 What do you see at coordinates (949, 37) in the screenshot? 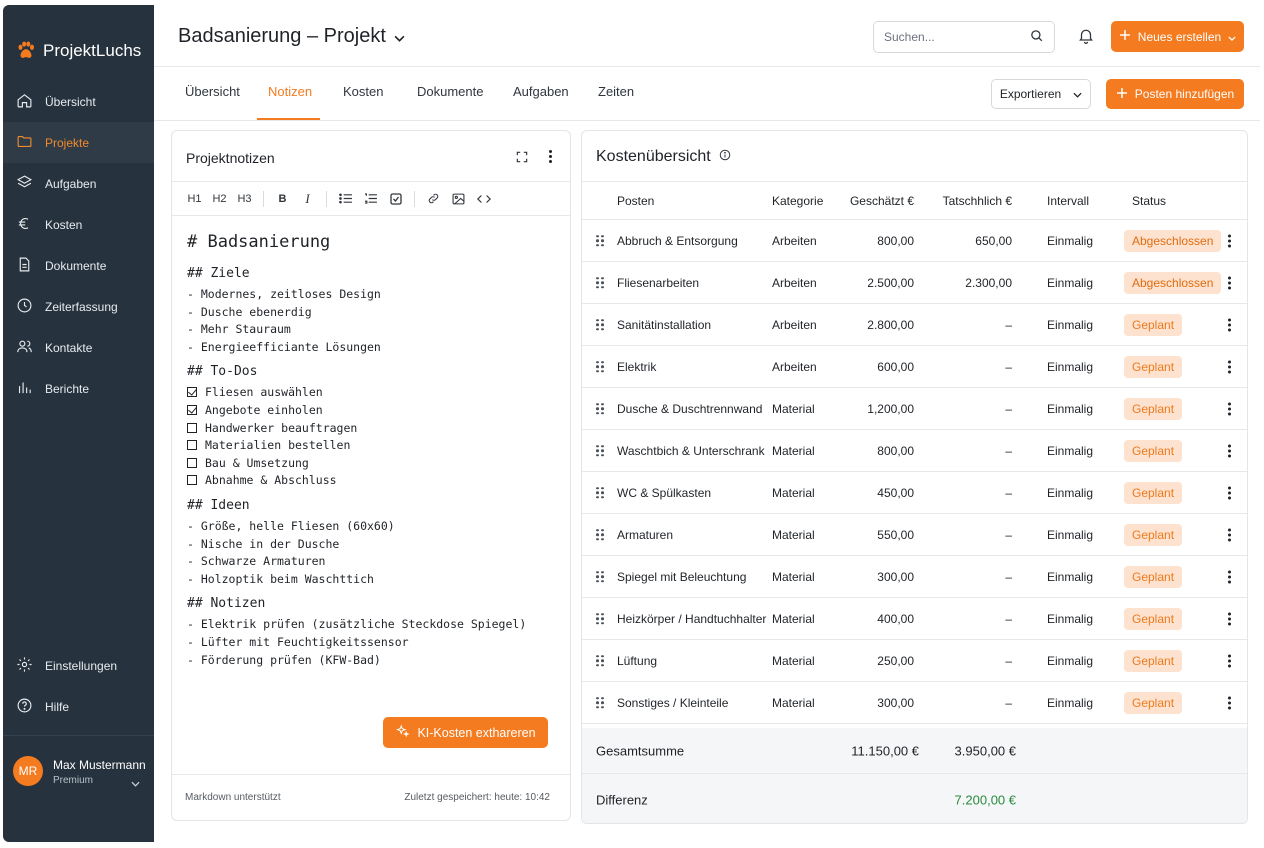
I see `search-input` at bounding box center [949, 37].